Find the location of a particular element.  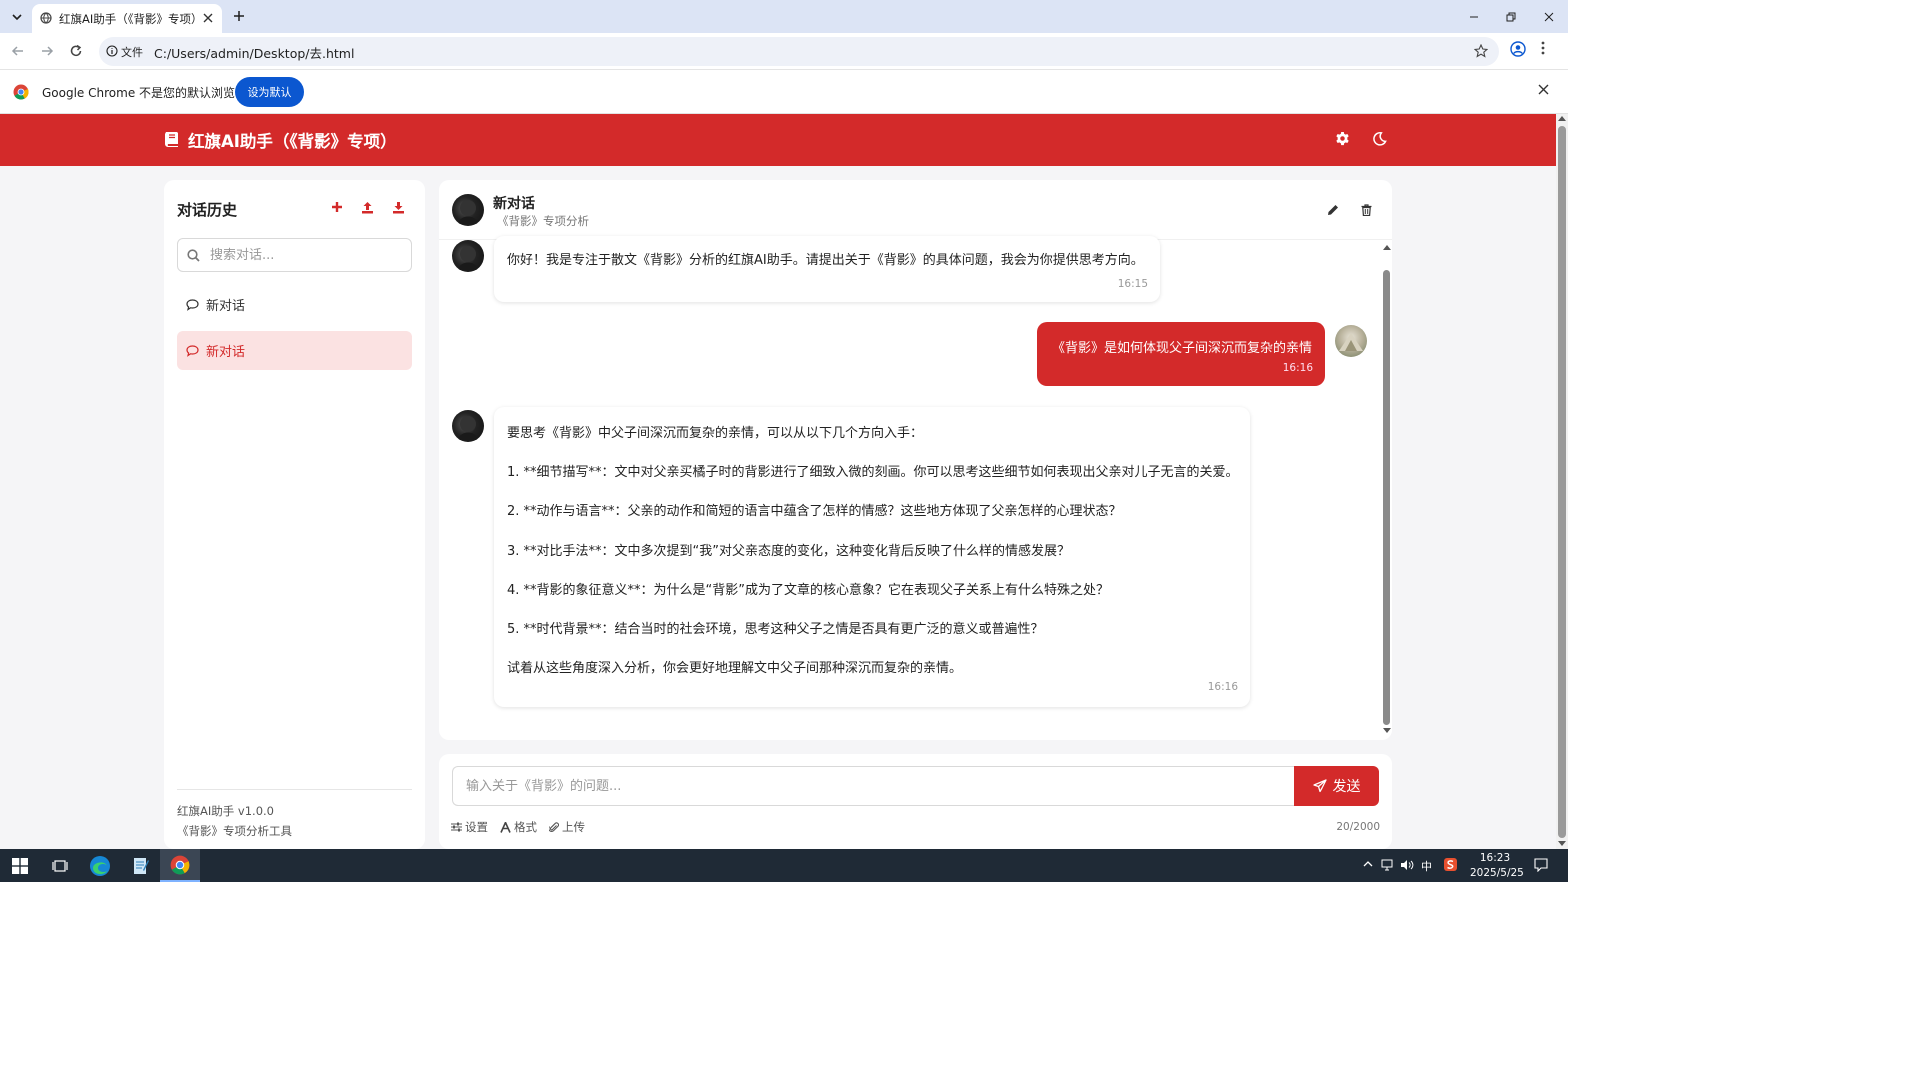

volume-icon is located at coordinates (1407, 866).